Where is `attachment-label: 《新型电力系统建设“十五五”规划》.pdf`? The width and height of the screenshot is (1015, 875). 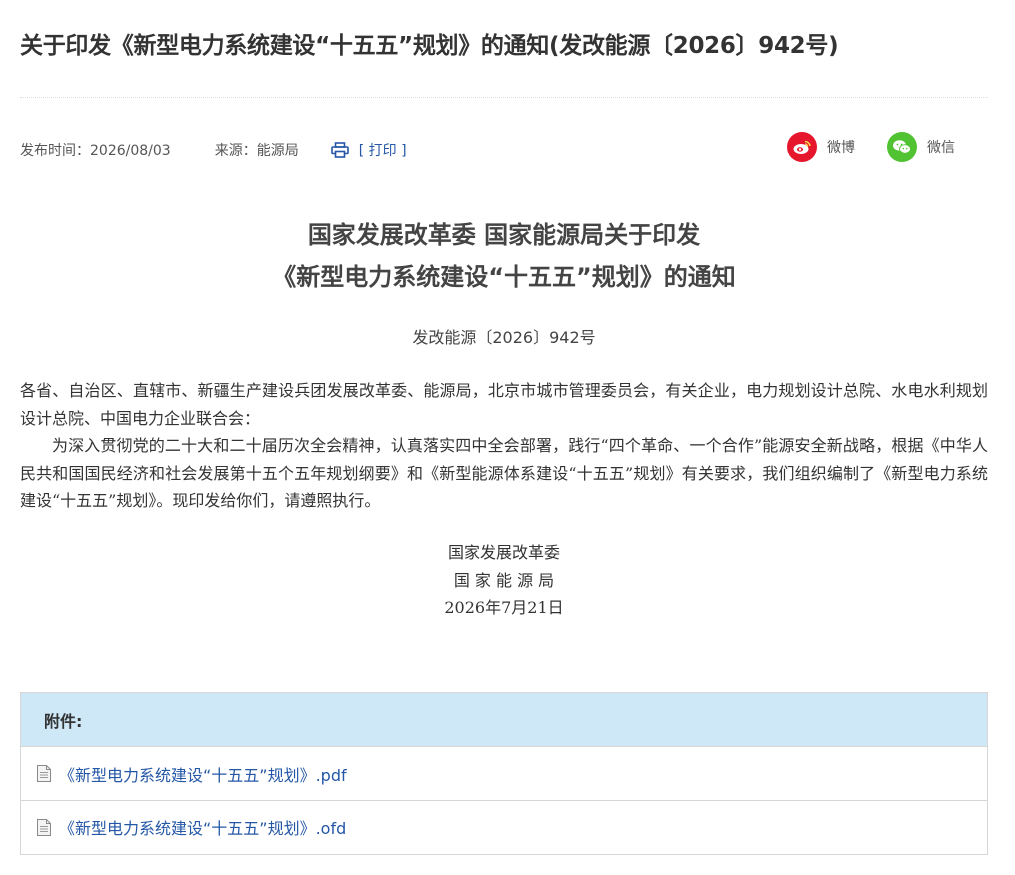
attachment-label: 《新型电力系统建设“十五五”规划》.pdf is located at coordinates (203, 775).